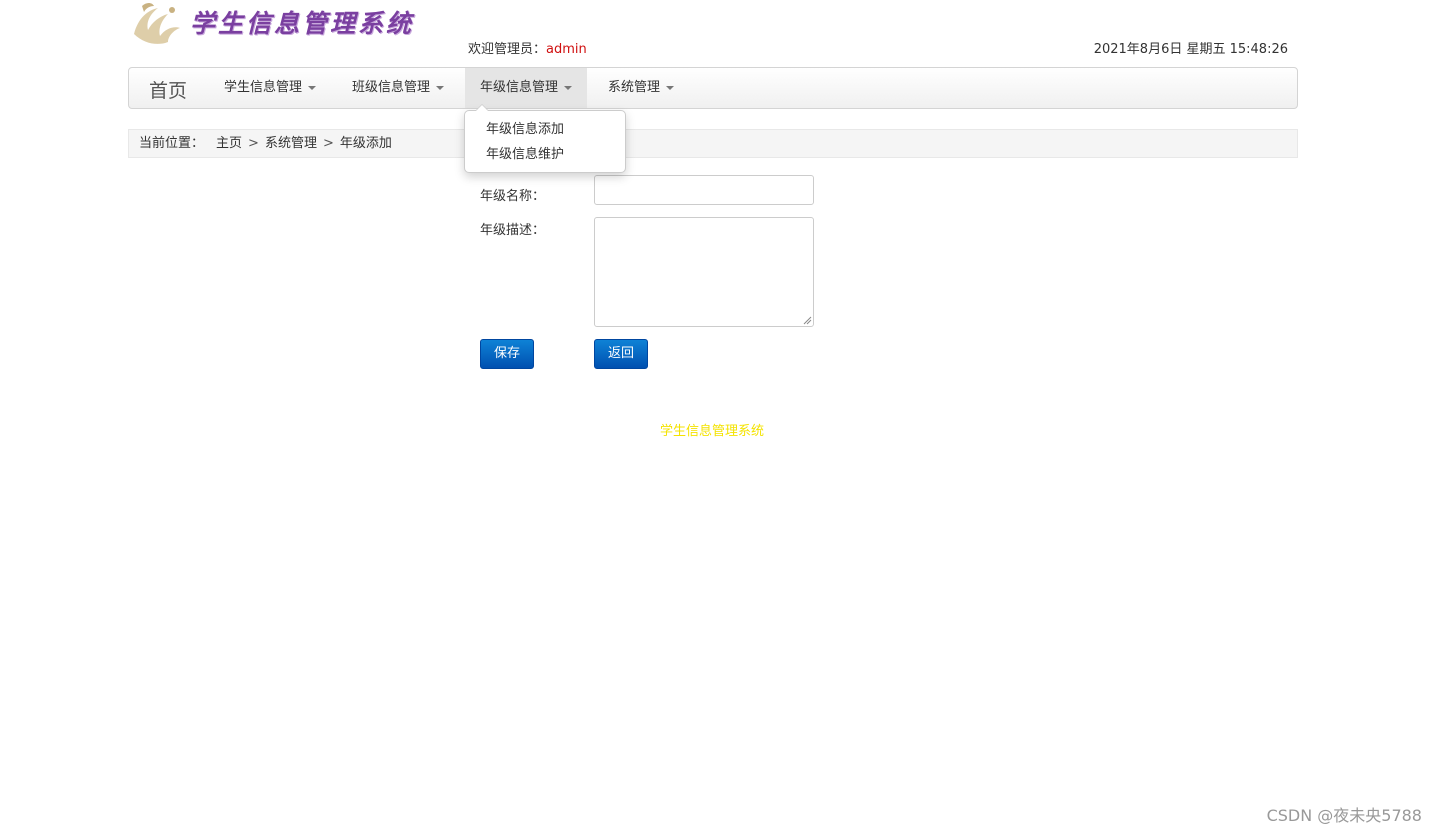 The image size is (1436, 833). I want to click on dropdown-item-grade-maintain: 年级信息维护, so click(545, 154).